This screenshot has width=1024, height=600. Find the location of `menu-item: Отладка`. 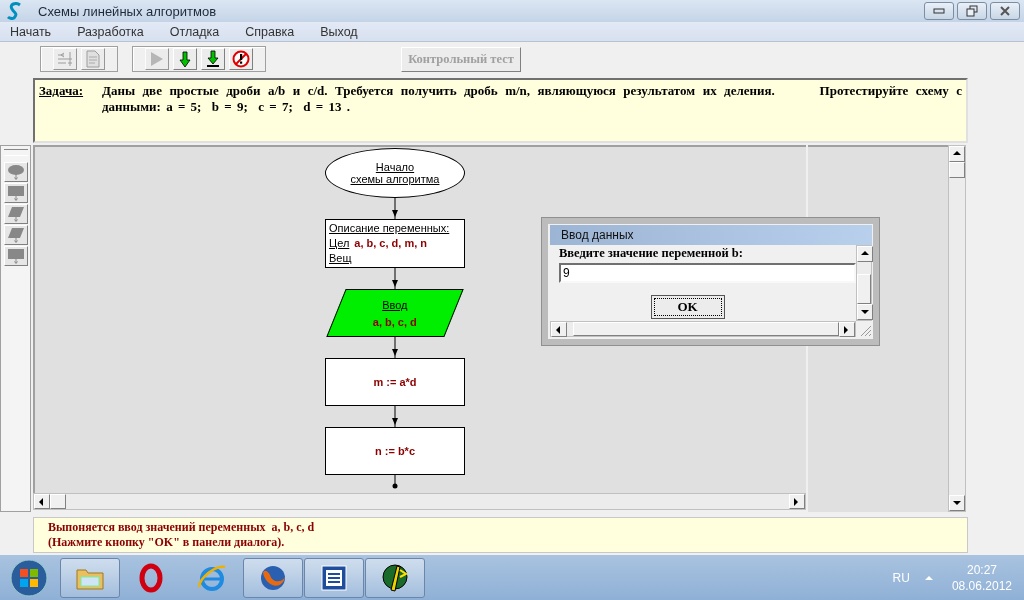

menu-item: Отладка is located at coordinates (194, 31).